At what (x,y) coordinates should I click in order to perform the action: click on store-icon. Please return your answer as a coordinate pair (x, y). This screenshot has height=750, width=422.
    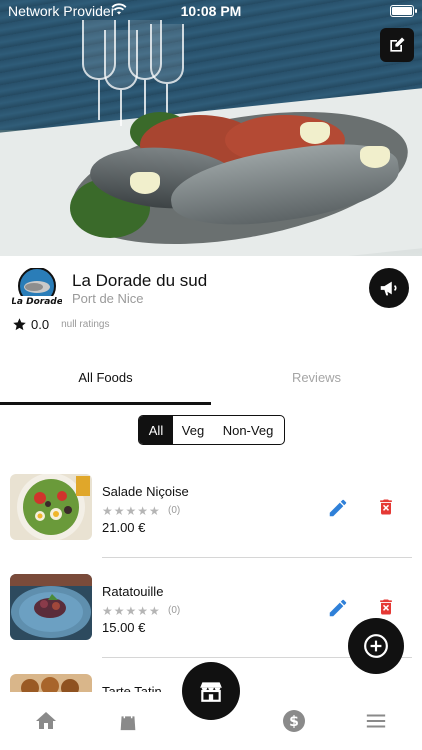
    Looking at the image, I should click on (211, 692).